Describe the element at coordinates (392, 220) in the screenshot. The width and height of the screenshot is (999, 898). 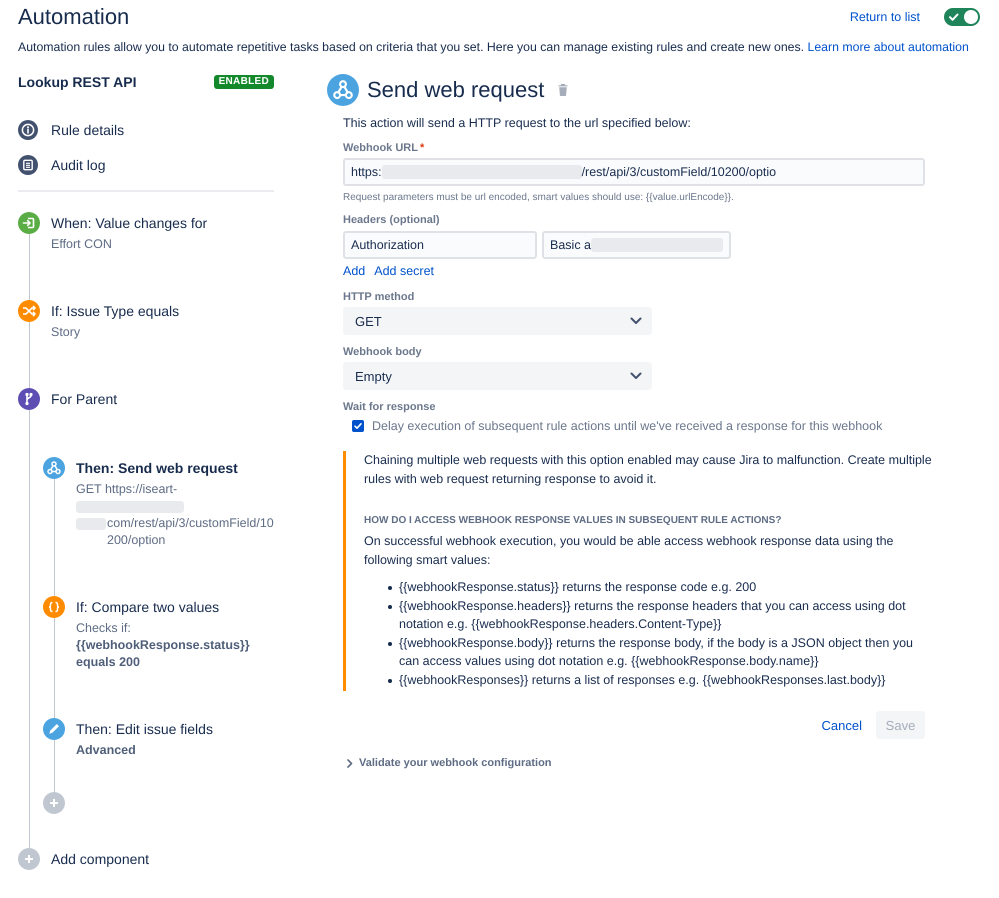
I see `field-label: Headers (optional)` at that location.